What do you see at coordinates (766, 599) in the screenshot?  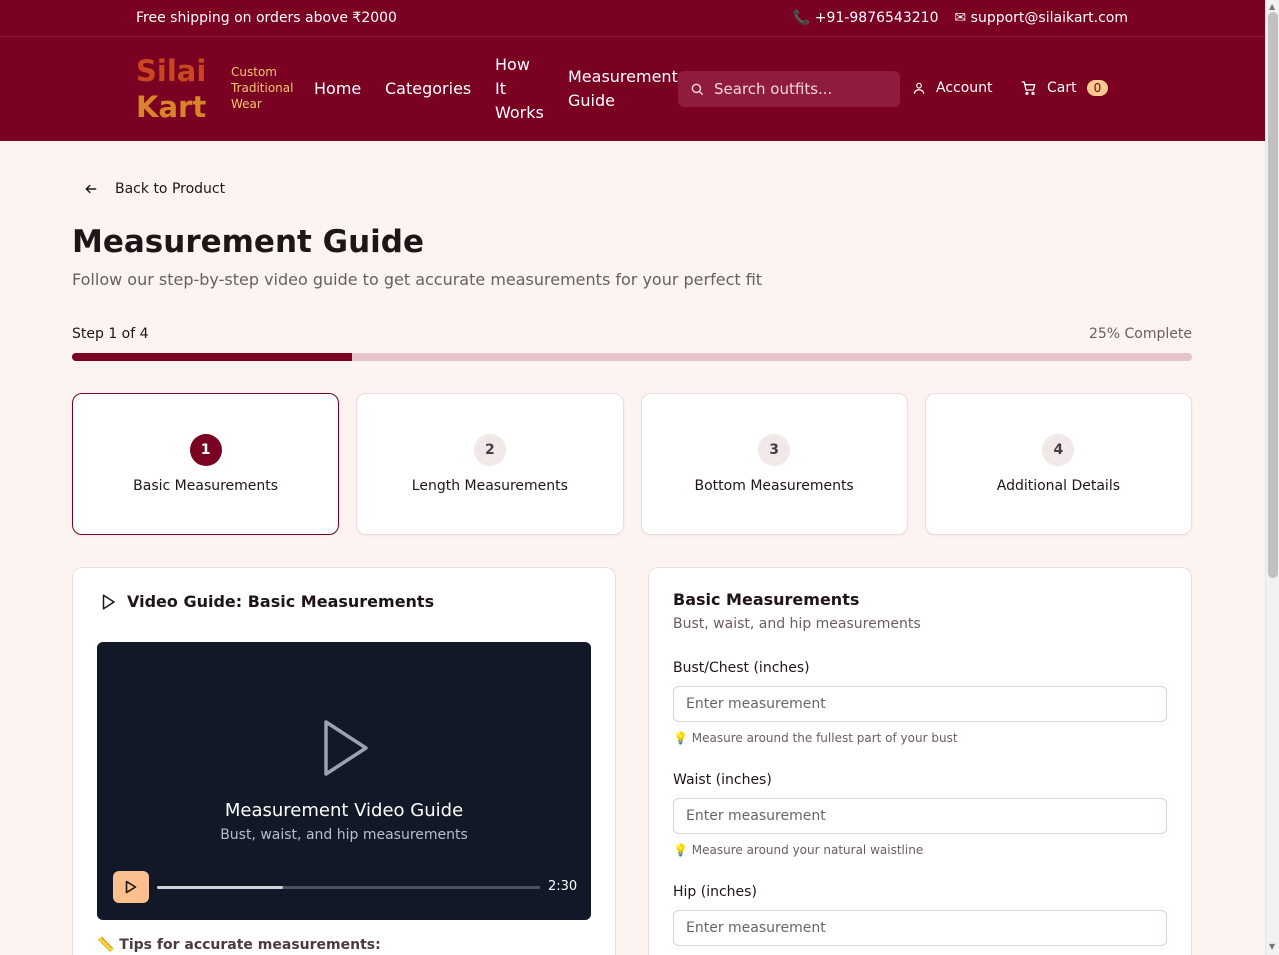 I see `form-title: Basic Measurements` at bounding box center [766, 599].